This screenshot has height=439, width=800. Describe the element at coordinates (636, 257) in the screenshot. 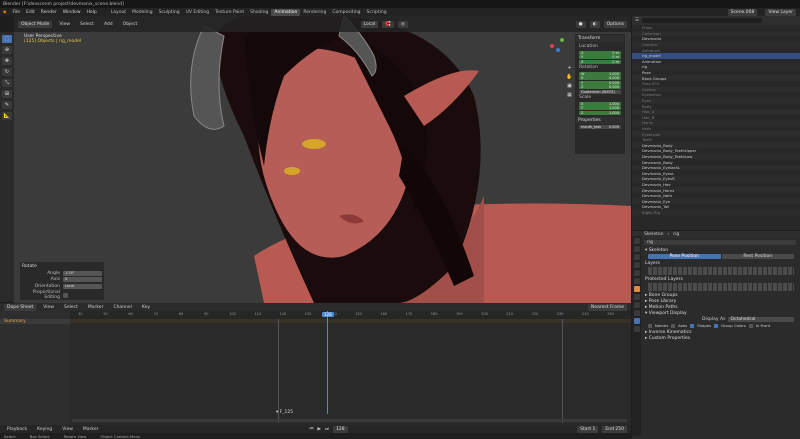

I see `output-tab-icon` at that location.